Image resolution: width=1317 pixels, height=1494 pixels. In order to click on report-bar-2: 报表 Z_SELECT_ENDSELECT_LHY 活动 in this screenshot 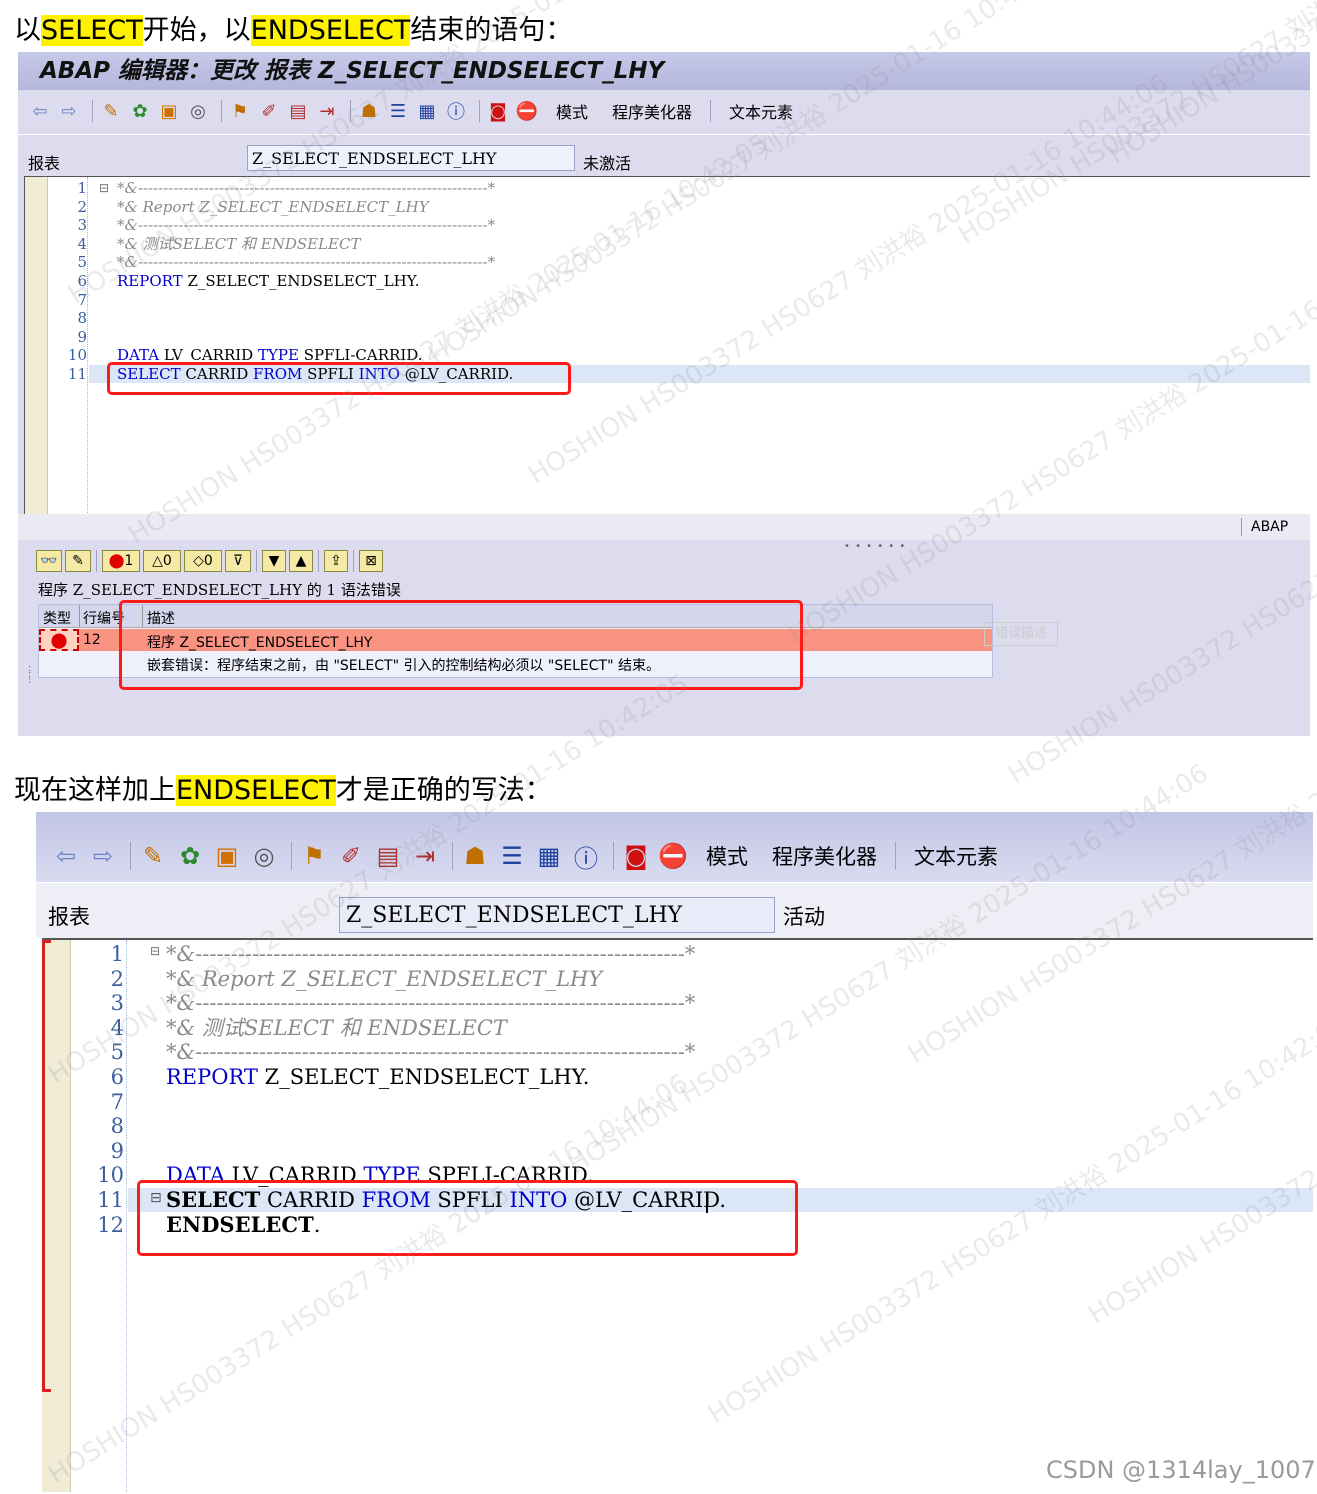, I will do `click(674, 910)`.